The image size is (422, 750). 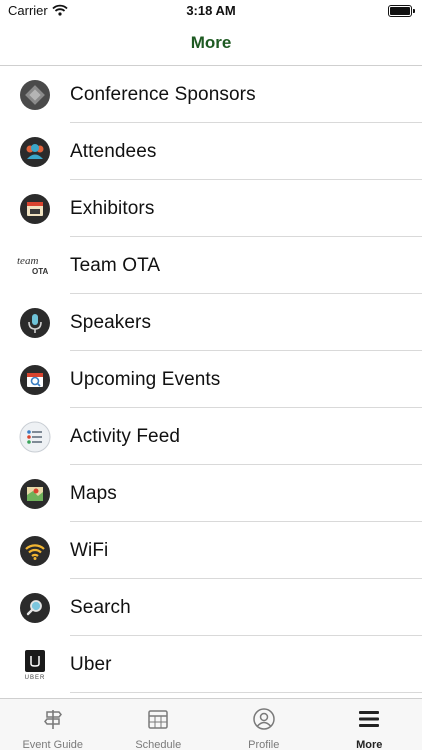 What do you see at coordinates (211, 42) in the screenshot?
I see `page-title: More` at bounding box center [211, 42].